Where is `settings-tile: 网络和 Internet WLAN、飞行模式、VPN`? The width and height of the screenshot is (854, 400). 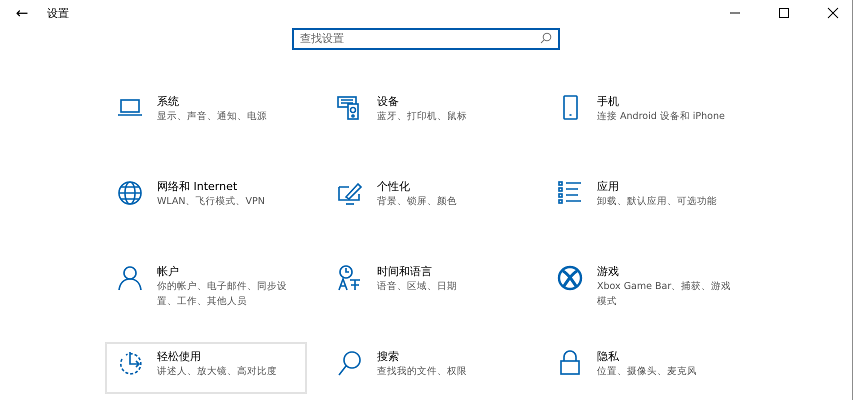 settings-tile: 网络和 Internet WLAN、飞行模式、VPN is located at coordinates (206, 198).